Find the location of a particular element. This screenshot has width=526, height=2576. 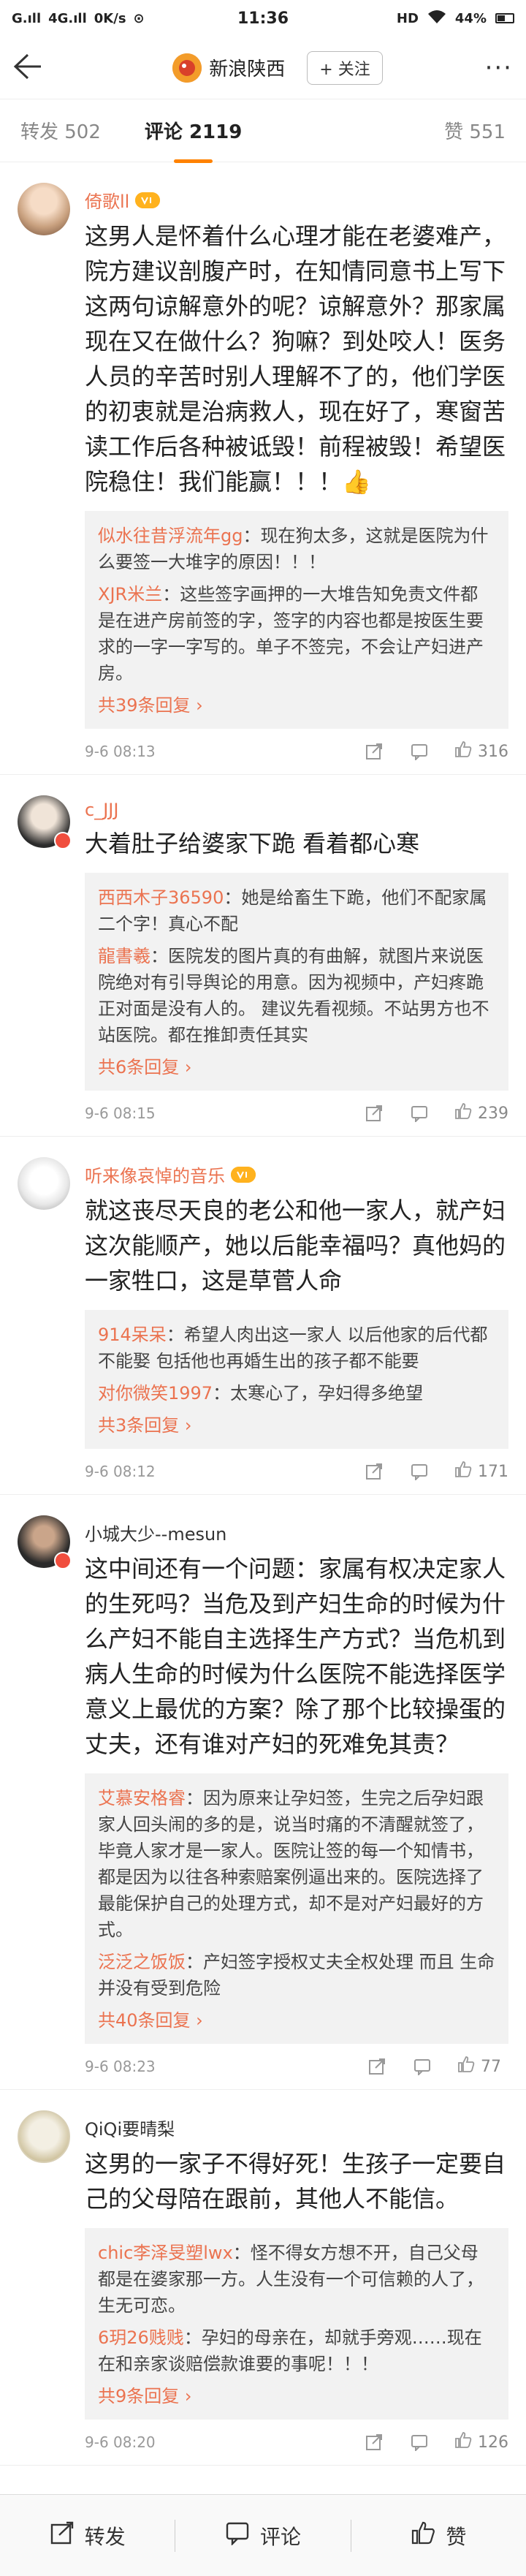

bottom-like-button: 赞 is located at coordinates (438, 2535).